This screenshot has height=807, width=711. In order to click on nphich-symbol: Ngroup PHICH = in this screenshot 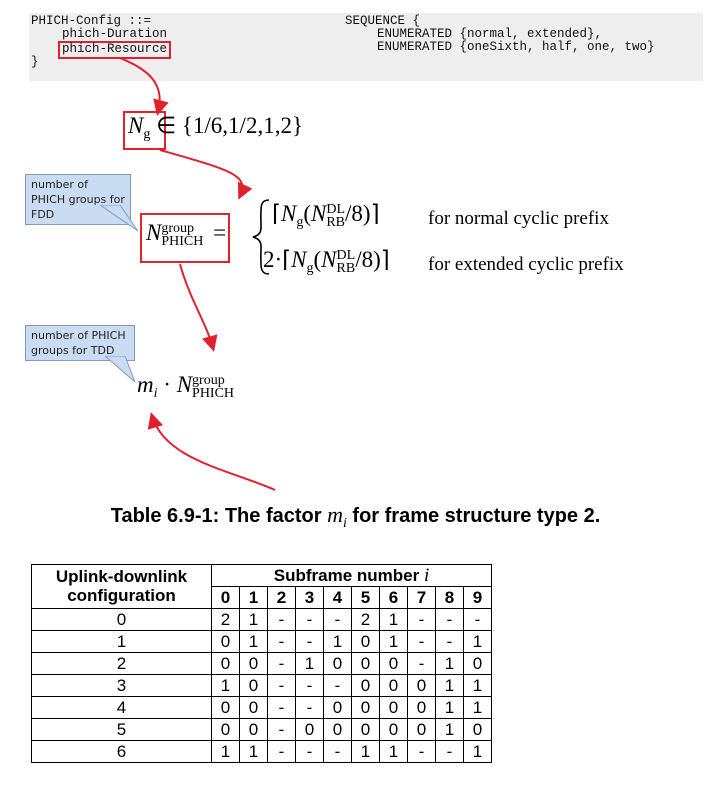, I will do `click(186, 234)`.